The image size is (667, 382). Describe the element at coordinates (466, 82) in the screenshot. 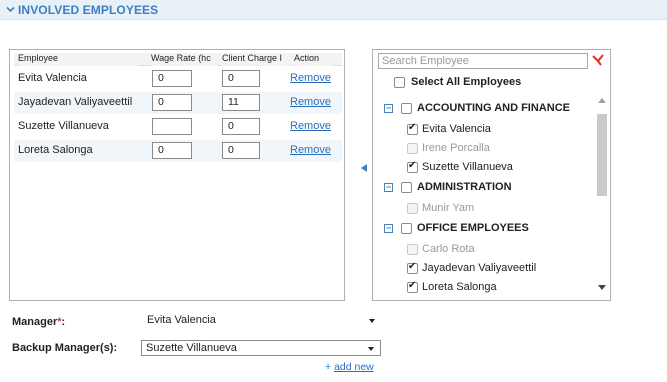

I see `select-all-label: Select All Employees` at that location.